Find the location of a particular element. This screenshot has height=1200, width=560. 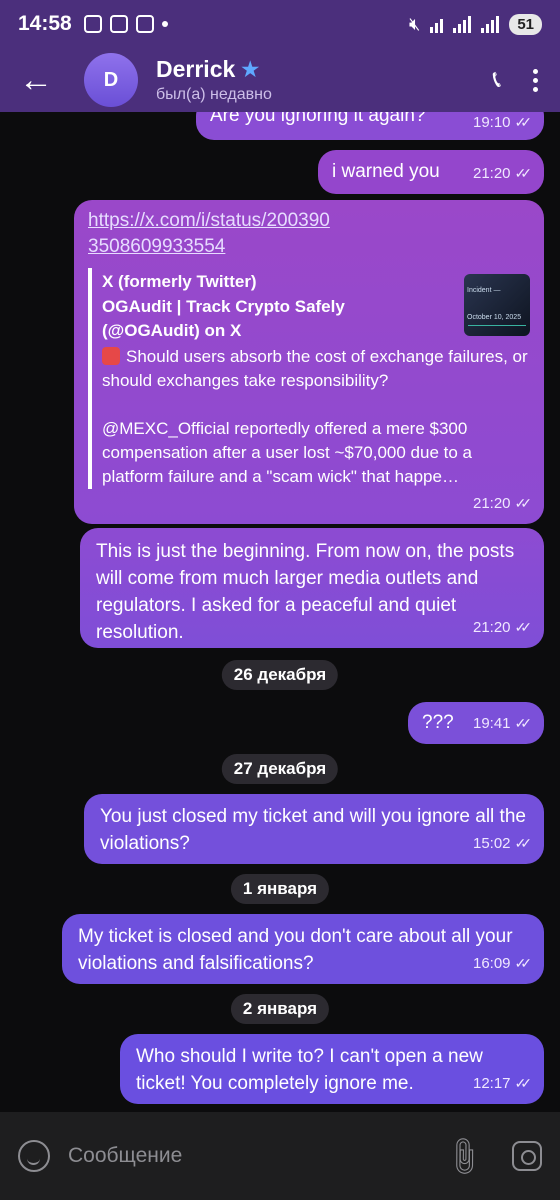

phone-call-icon: 📞︎ is located at coordinates (497, 80).